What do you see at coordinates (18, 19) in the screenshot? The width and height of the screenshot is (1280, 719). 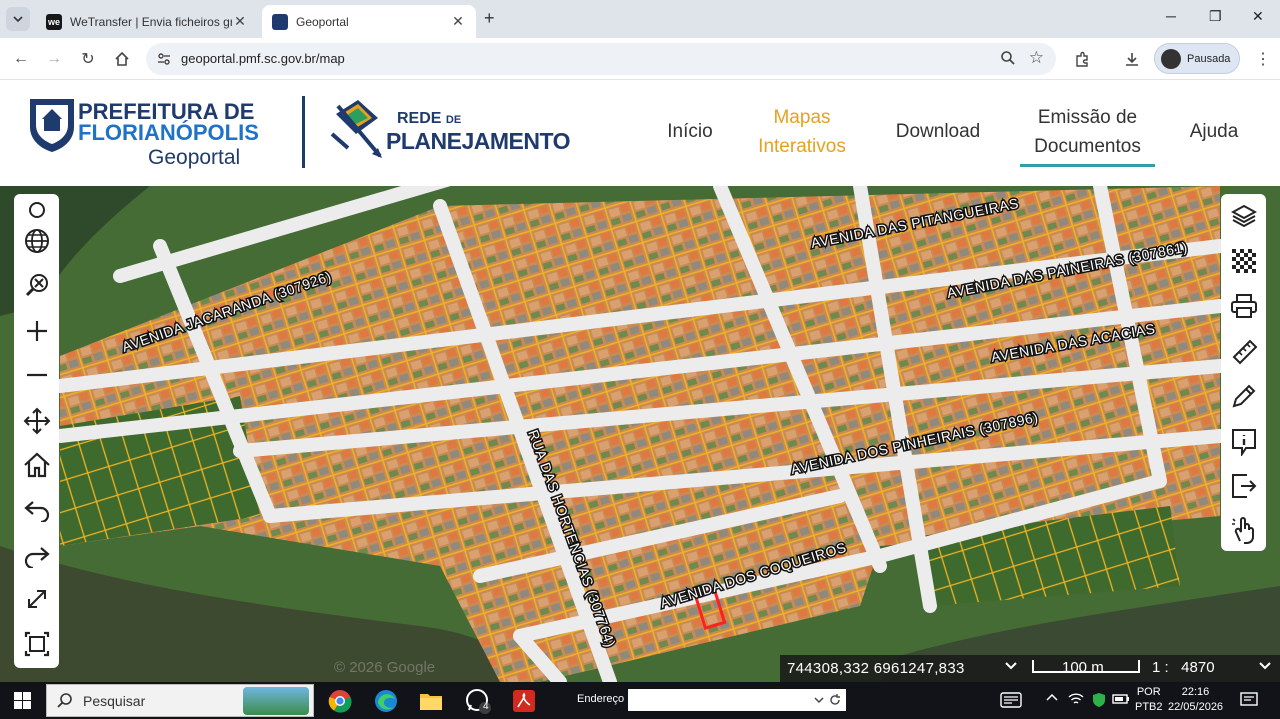 I see `tab-search-button` at bounding box center [18, 19].